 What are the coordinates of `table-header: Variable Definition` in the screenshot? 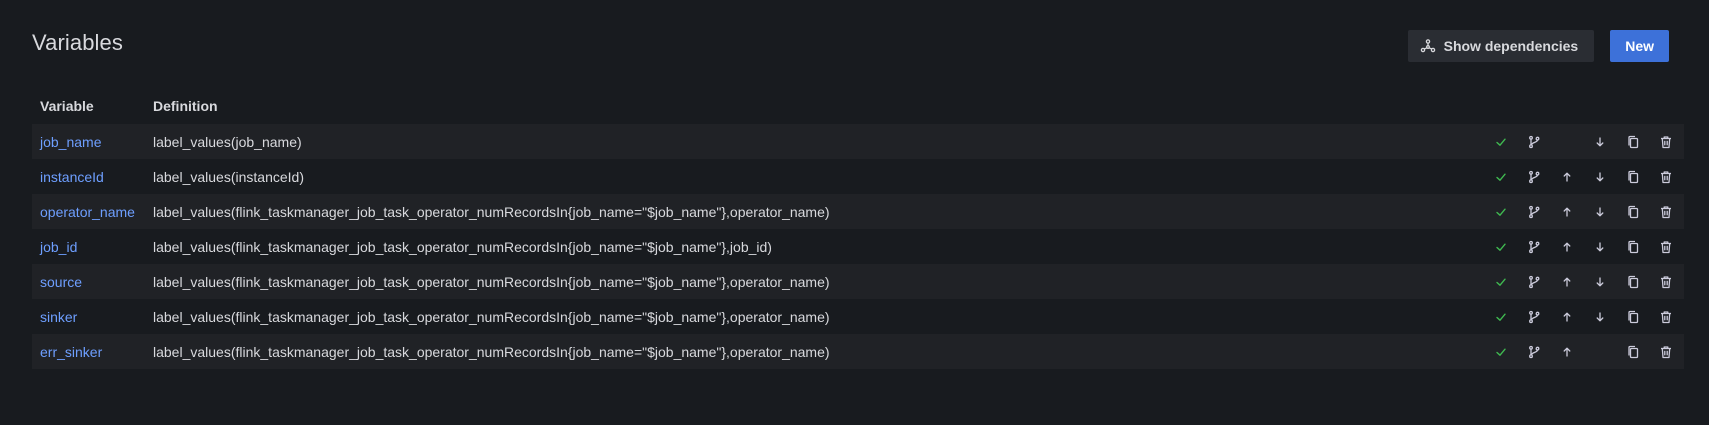 It's located at (858, 106).